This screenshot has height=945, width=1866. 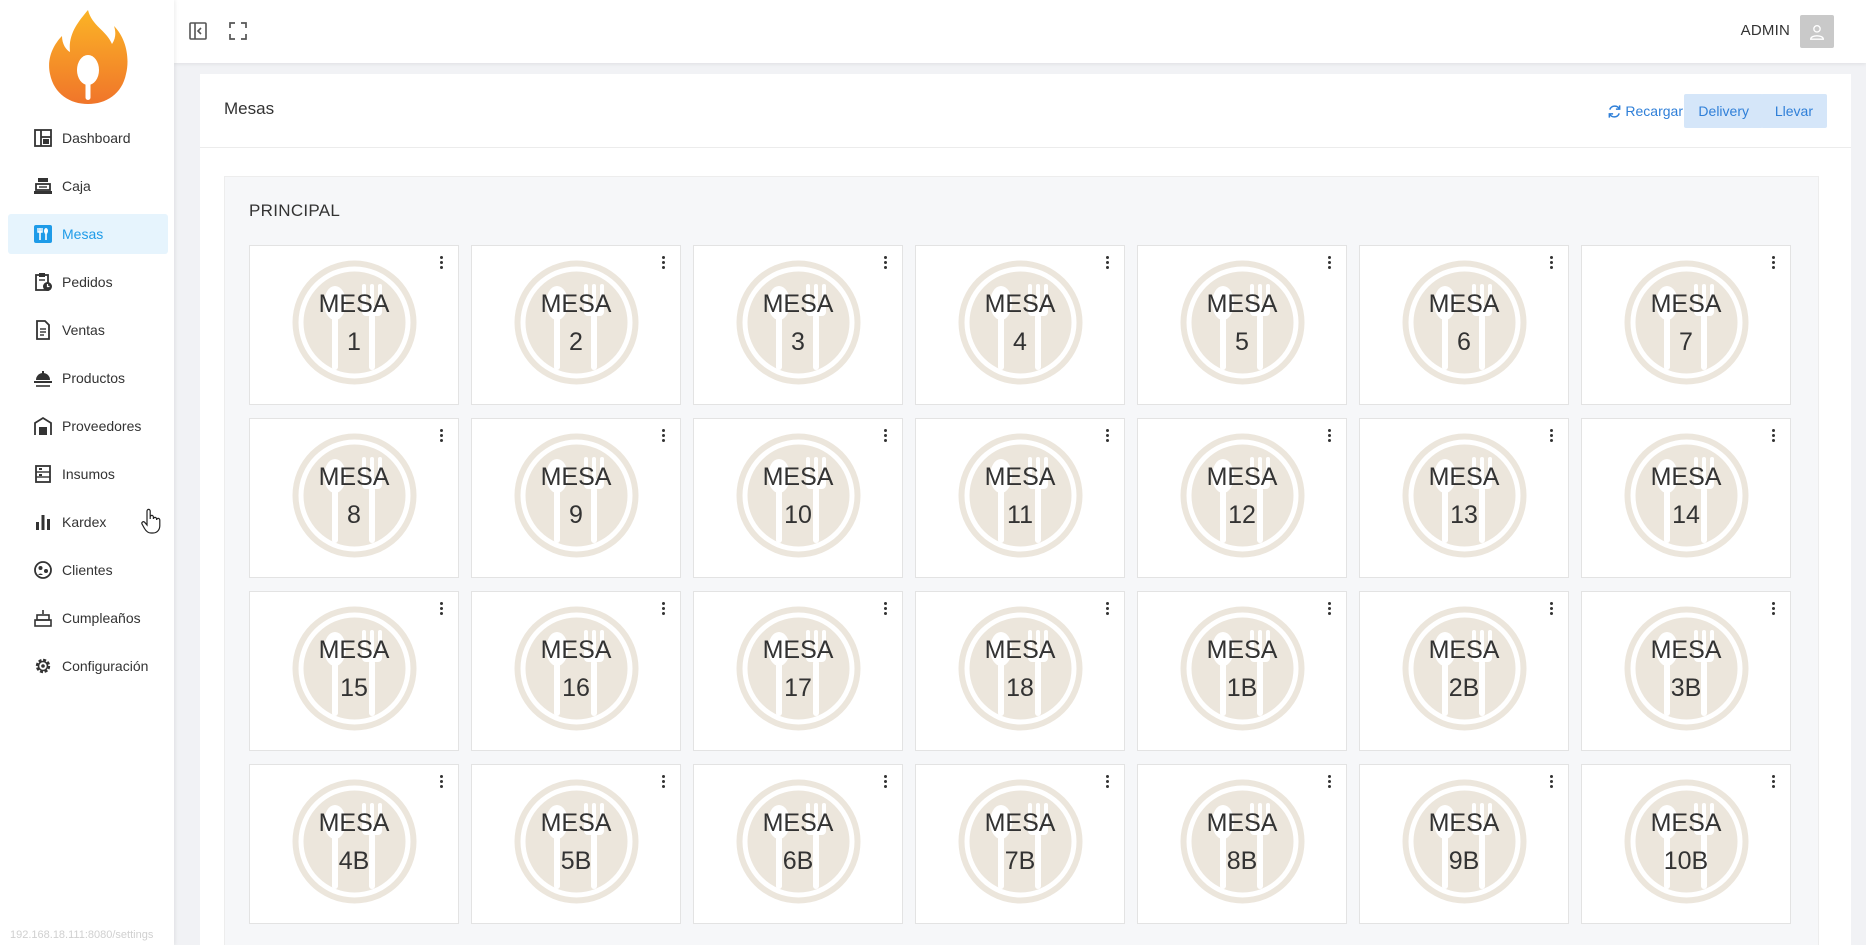 I want to click on table-card: MESA 1, so click(x=354, y=325).